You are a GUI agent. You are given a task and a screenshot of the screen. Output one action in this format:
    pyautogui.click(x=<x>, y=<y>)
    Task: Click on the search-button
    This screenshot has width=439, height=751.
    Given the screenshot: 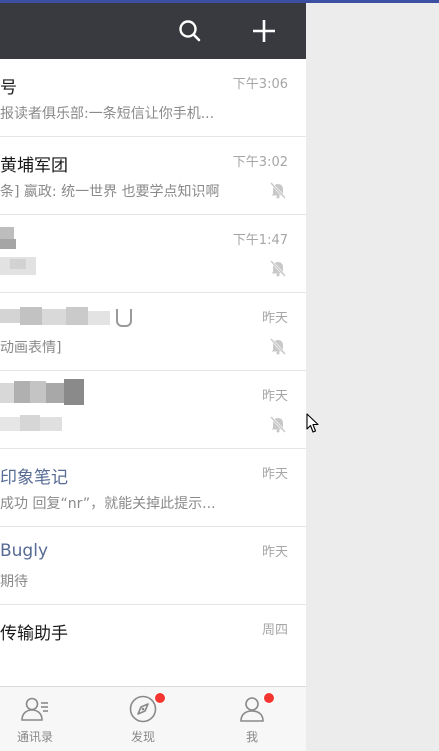 What is the action you would take?
    pyautogui.click(x=190, y=31)
    